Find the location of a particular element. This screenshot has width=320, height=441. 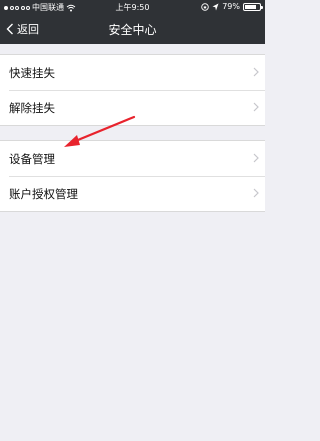

navigation-bar: 返回 安全中心 is located at coordinates (132, 29).